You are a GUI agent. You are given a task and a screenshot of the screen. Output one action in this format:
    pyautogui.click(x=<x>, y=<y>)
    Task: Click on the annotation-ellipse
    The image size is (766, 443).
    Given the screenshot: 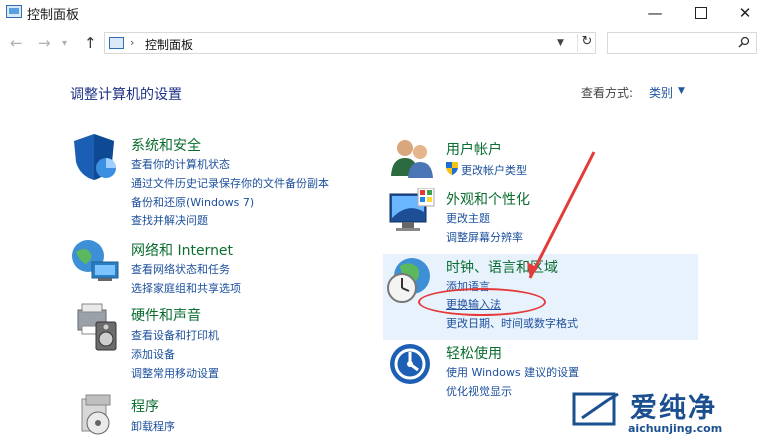 What is the action you would take?
    pyautogui.click(x=482, y=302)
    